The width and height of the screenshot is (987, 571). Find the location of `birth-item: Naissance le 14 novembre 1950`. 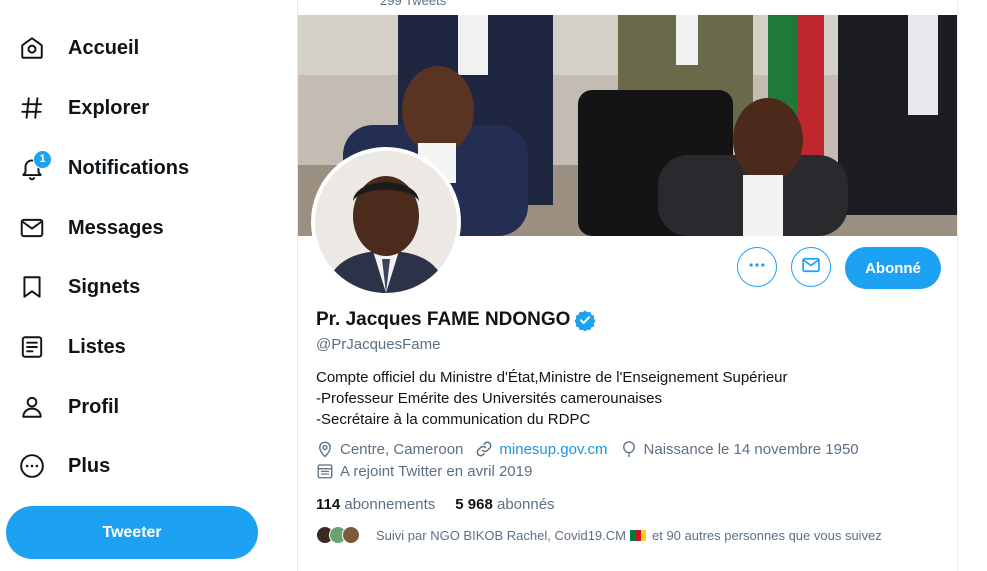

birth-item: Naissance le 14 novembre 1950 is located at coordinates (739, 449).